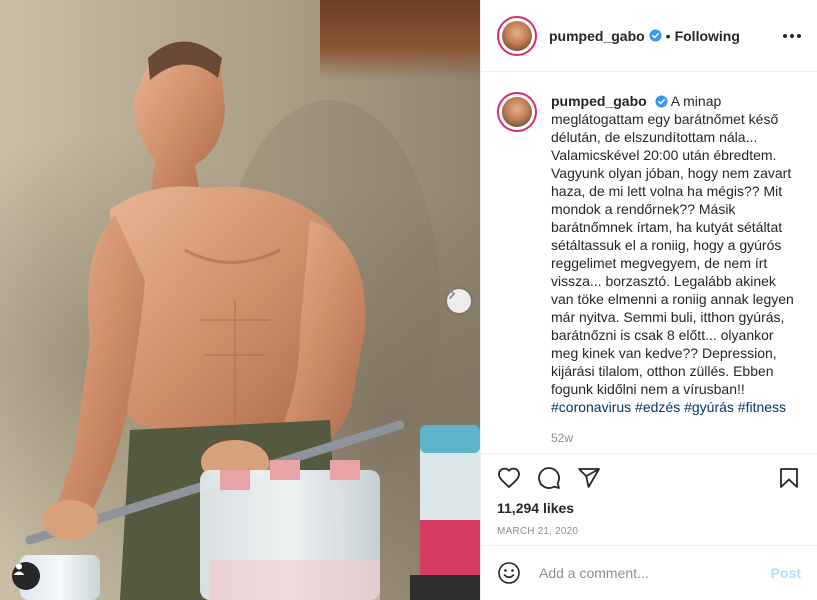 This screenshot has height=600, width=817. I want to click on share-icon, so click(589, 478).